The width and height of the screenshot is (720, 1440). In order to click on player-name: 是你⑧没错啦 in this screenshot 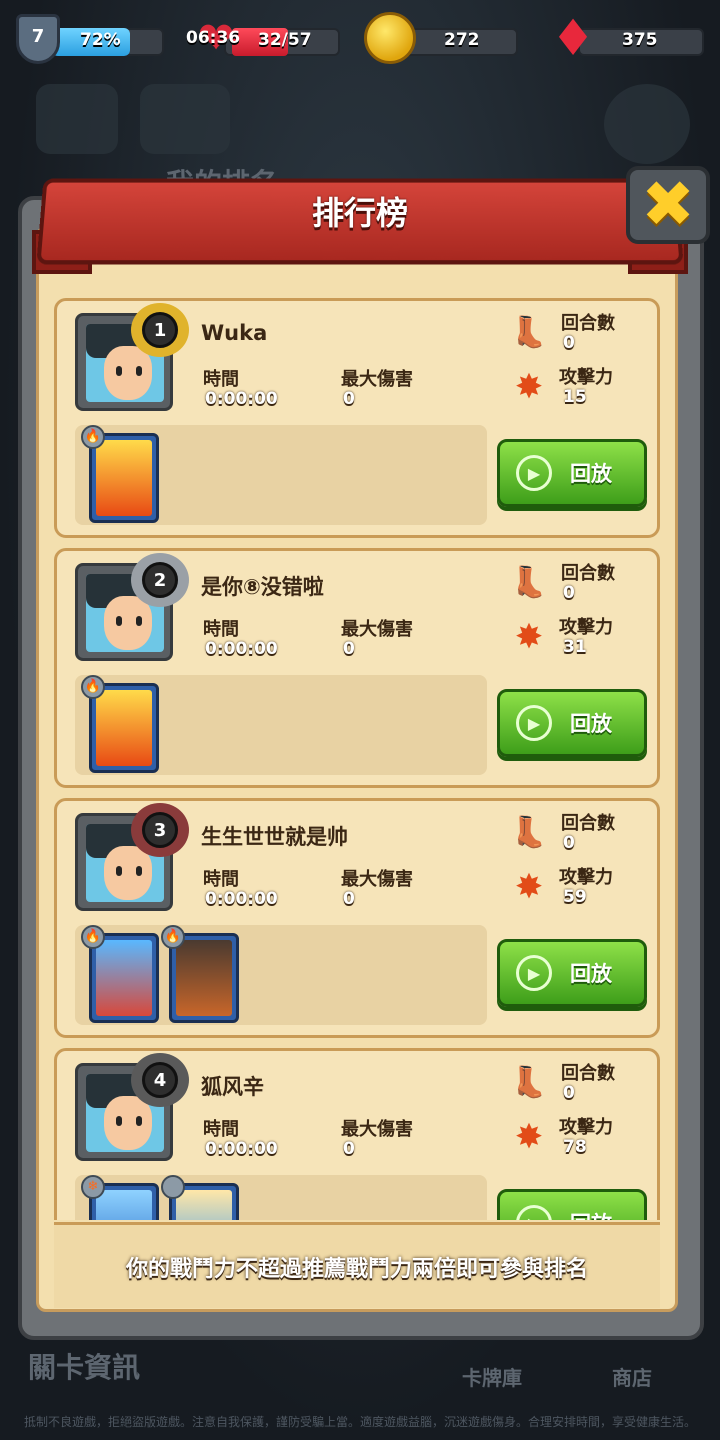, I will do `click(262, 586)`.